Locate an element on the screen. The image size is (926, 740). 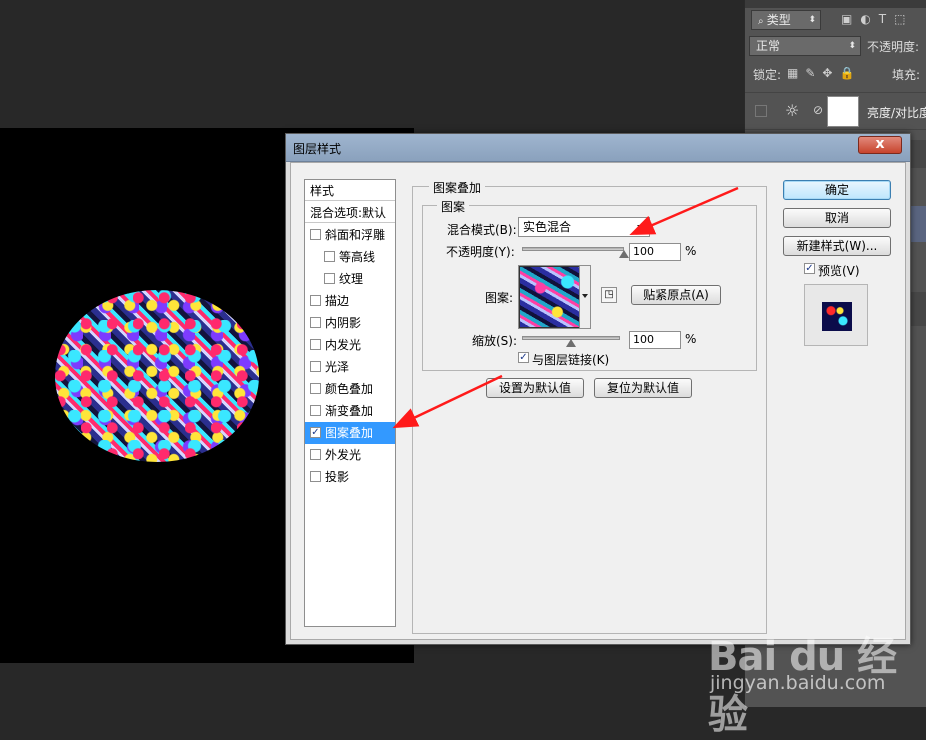
style-item-label: 内阴影 is located at coordinates (343, 323).